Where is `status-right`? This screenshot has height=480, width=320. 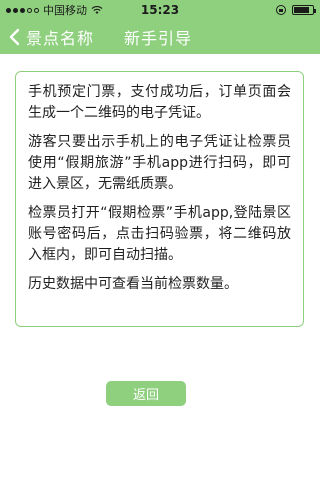
status-right is located at coordinates (296, 10).